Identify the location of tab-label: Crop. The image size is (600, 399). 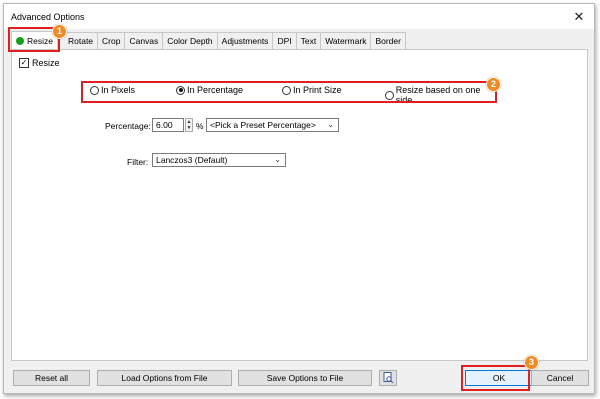
(111, 41).